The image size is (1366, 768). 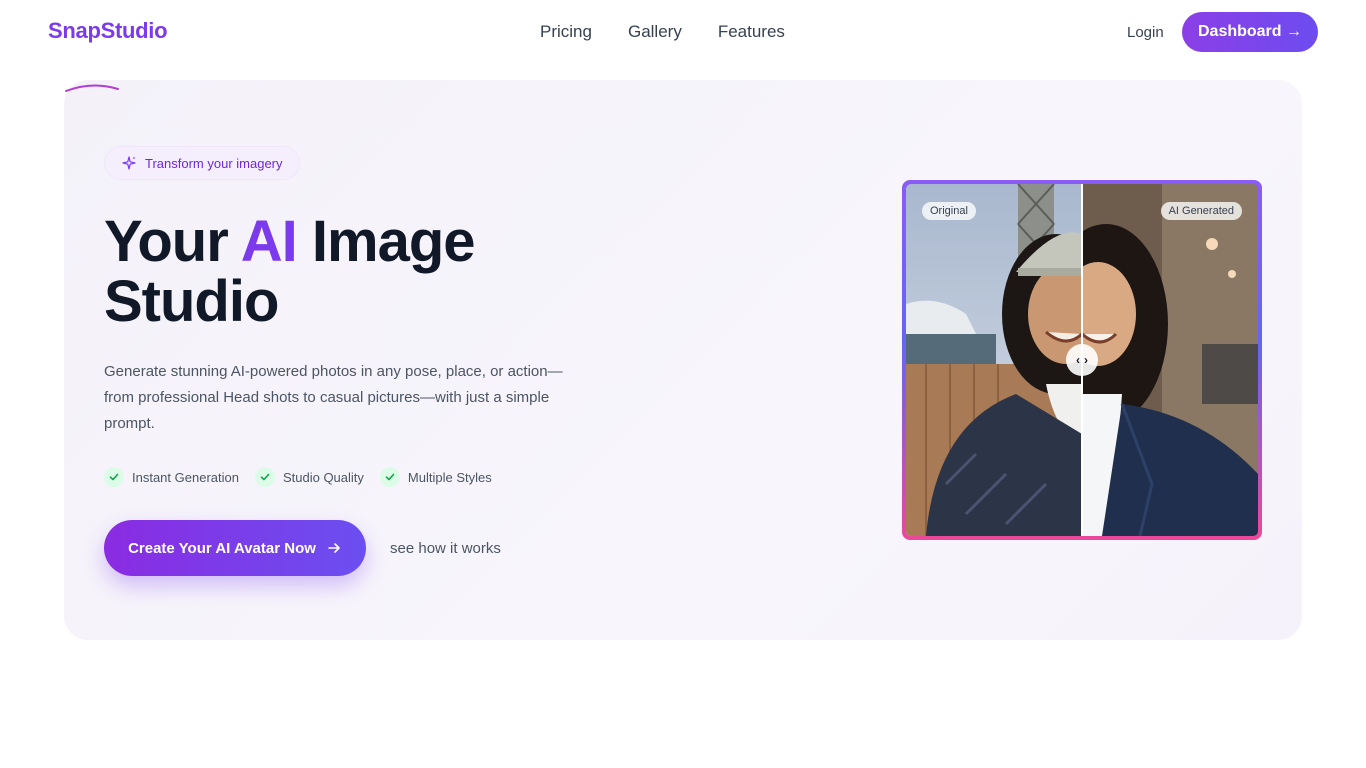 What do you see at coordinates (185, 477) in the screenshot?
I see `feature-label: Instant Generation` at bounding box center [185, 477].